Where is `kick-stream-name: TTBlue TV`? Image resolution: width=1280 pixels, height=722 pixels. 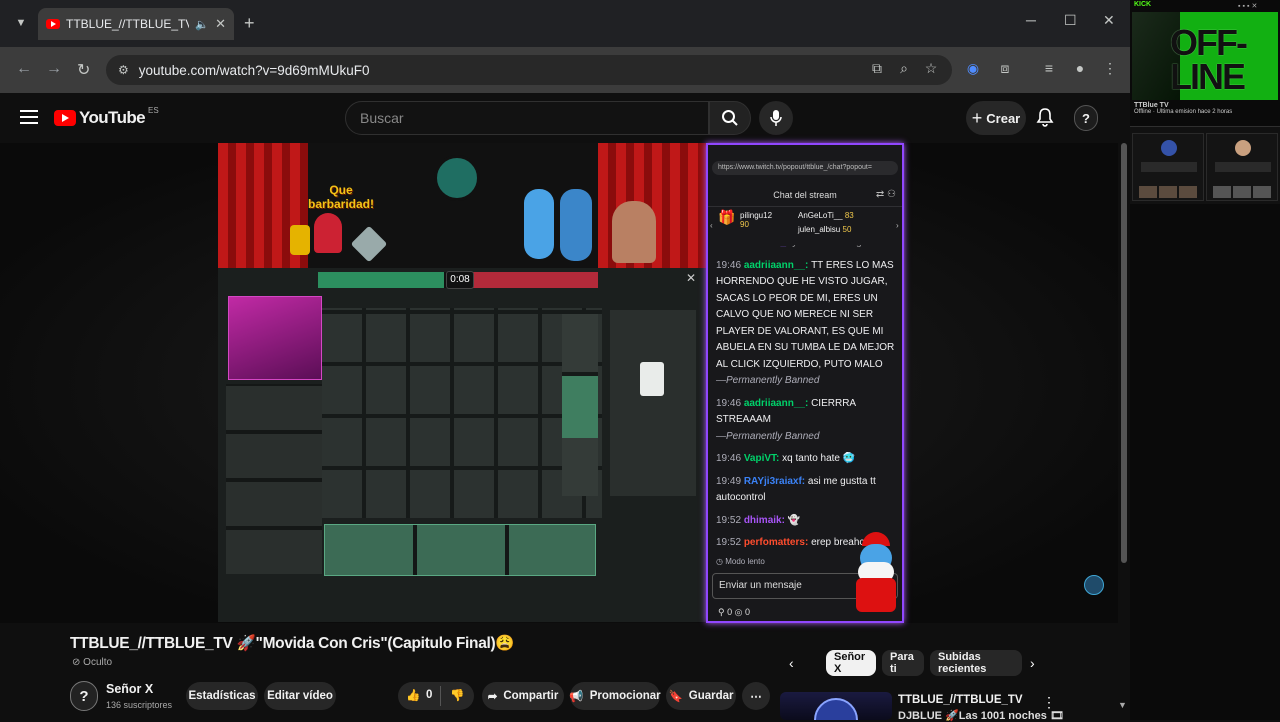
kick-stream-name: TTBlue TV is located at coordinates (1151, 105).